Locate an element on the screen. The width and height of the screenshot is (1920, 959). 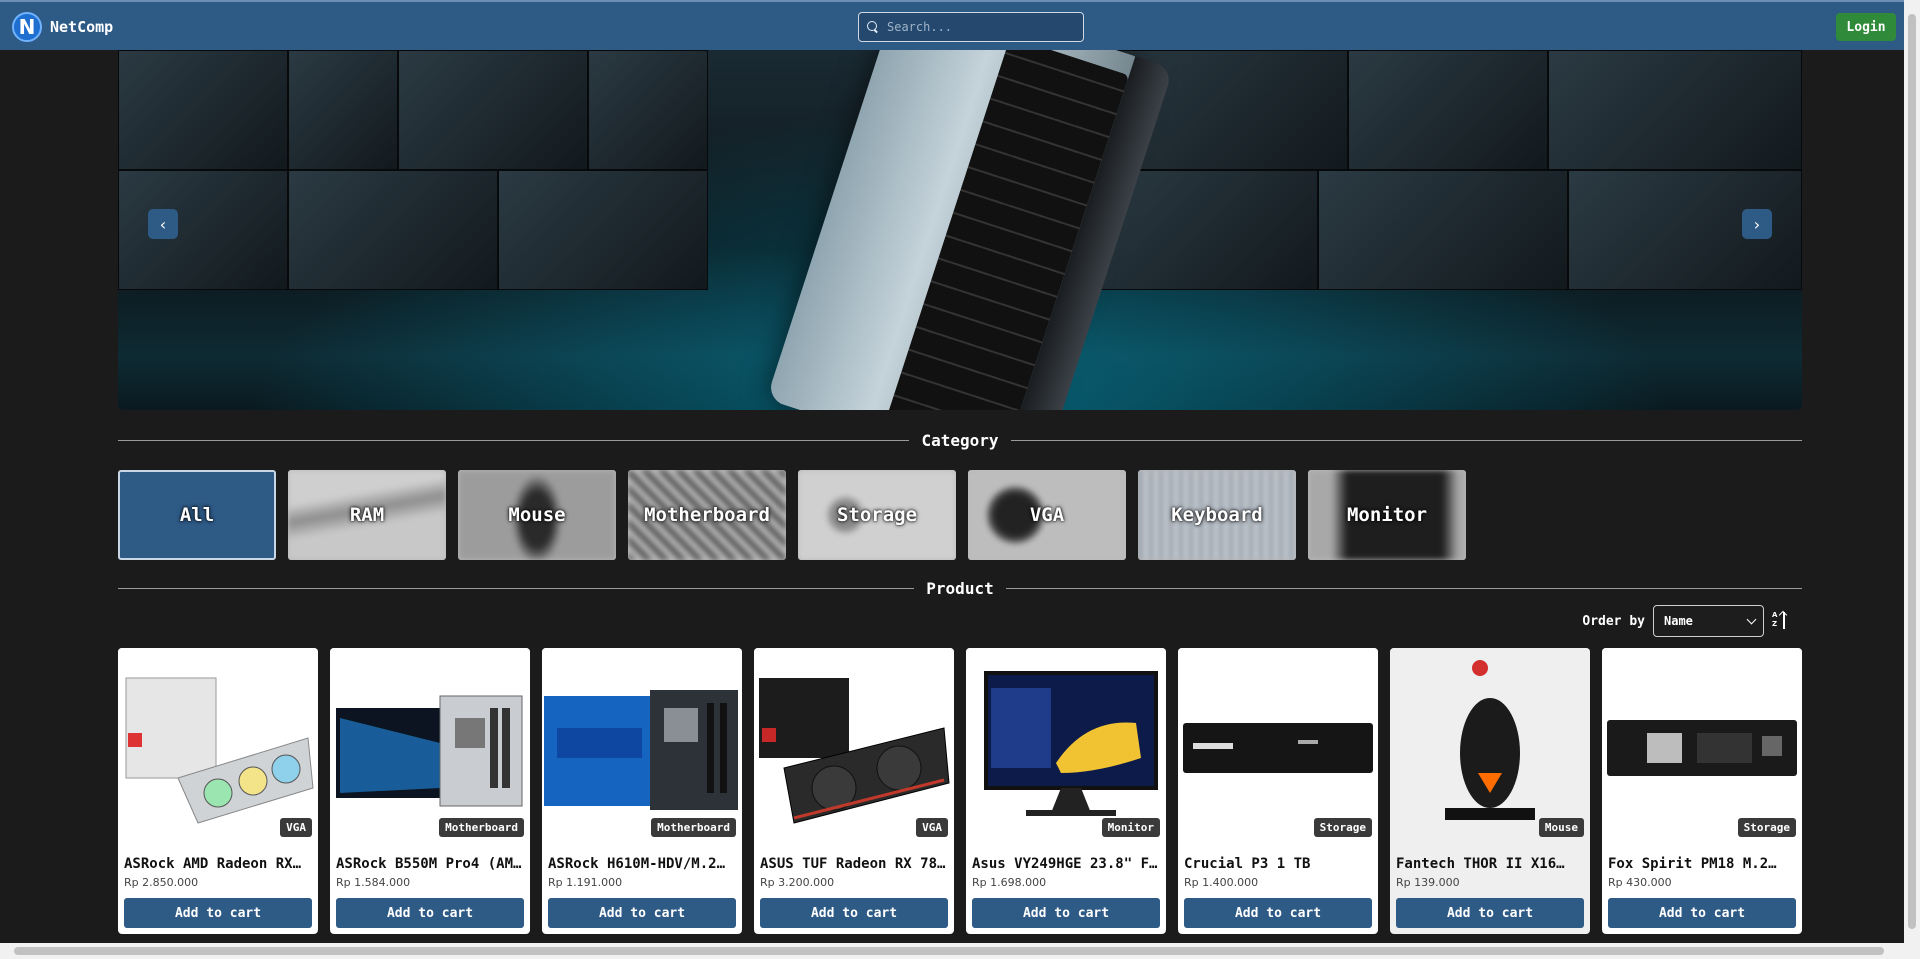
order-by-value: Name is located at coordinates (1678, 621).